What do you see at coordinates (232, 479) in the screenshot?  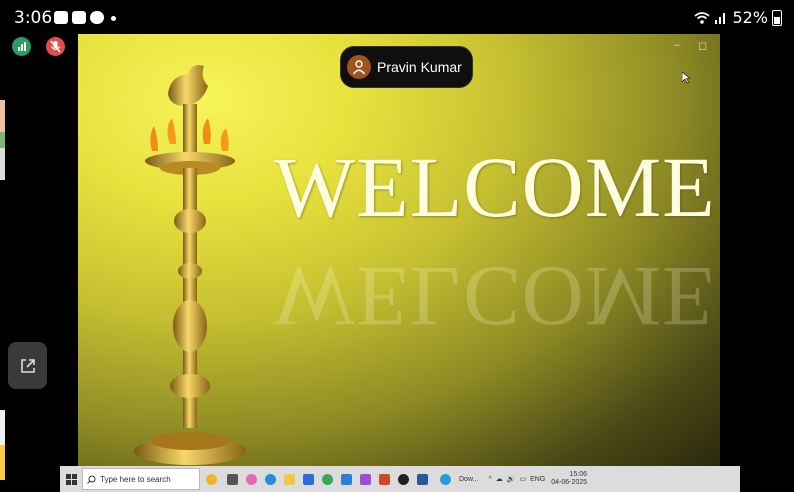 I see `task-view-icon` at bounding box center [232, 479].